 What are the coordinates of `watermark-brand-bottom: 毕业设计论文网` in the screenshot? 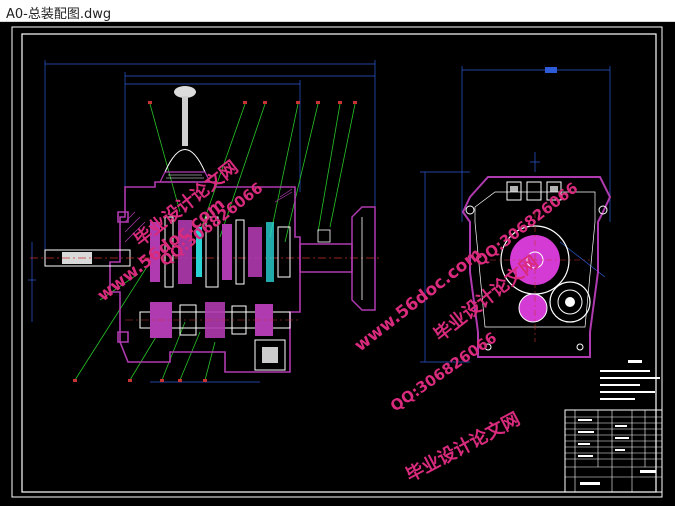 It's located at (463, 447).